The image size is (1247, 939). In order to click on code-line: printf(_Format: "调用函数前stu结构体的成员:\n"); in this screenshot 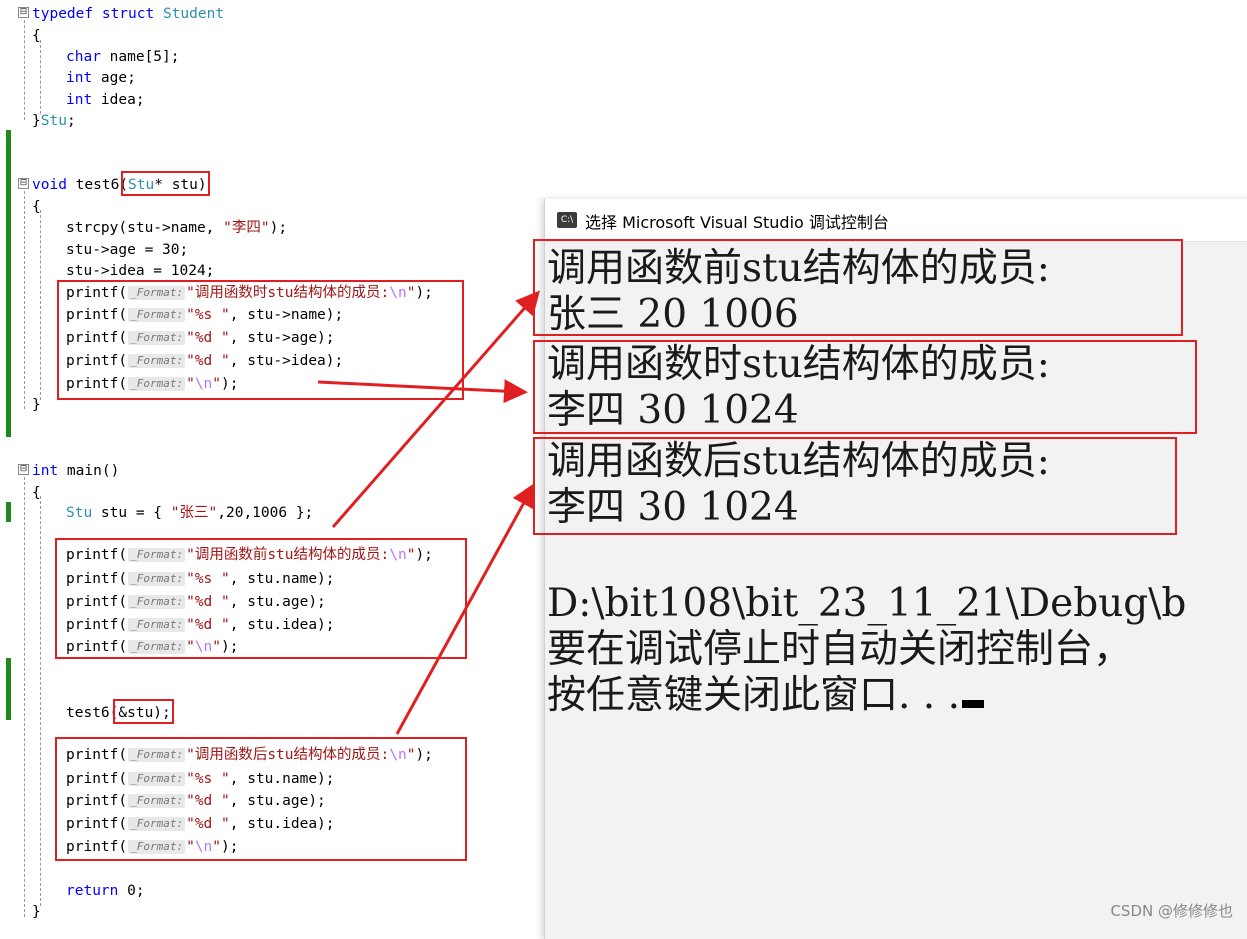, I will do `click(249, 555)`.